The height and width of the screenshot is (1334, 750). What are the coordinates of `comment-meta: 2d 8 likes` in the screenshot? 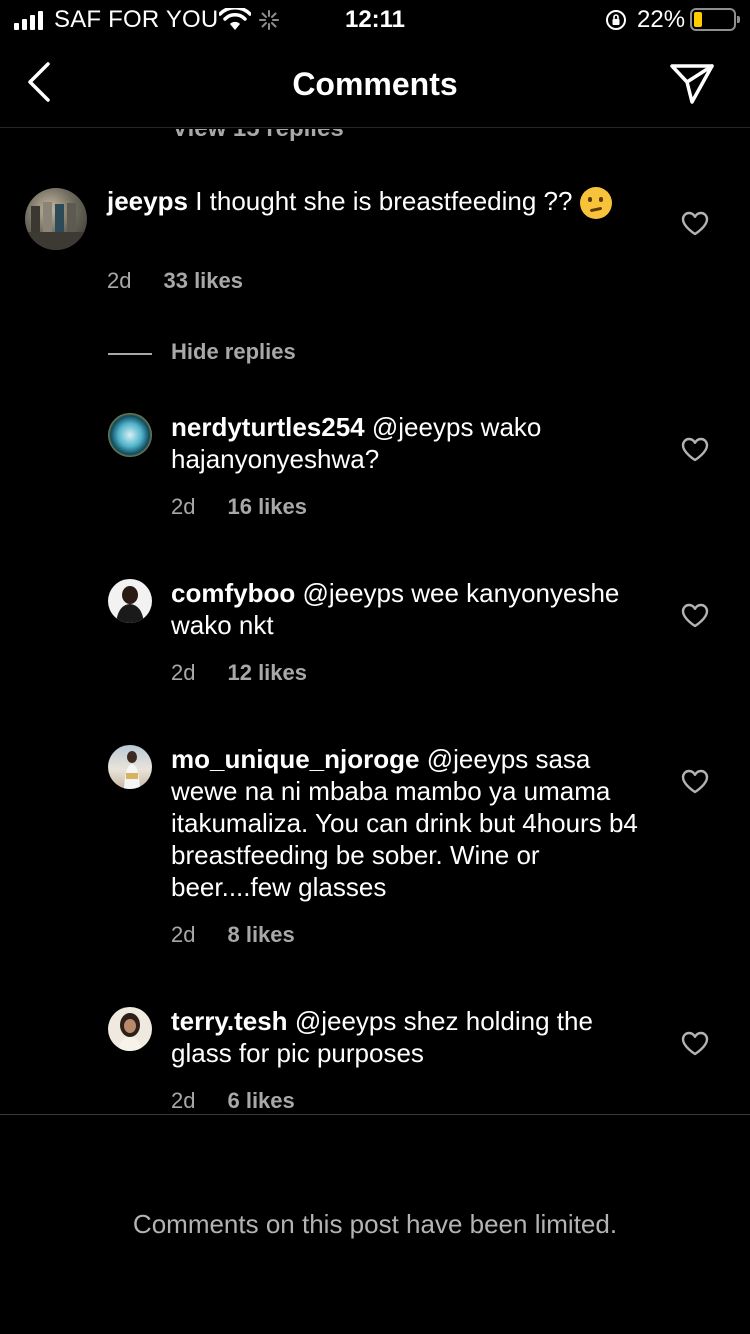 It's located at (233, 935).